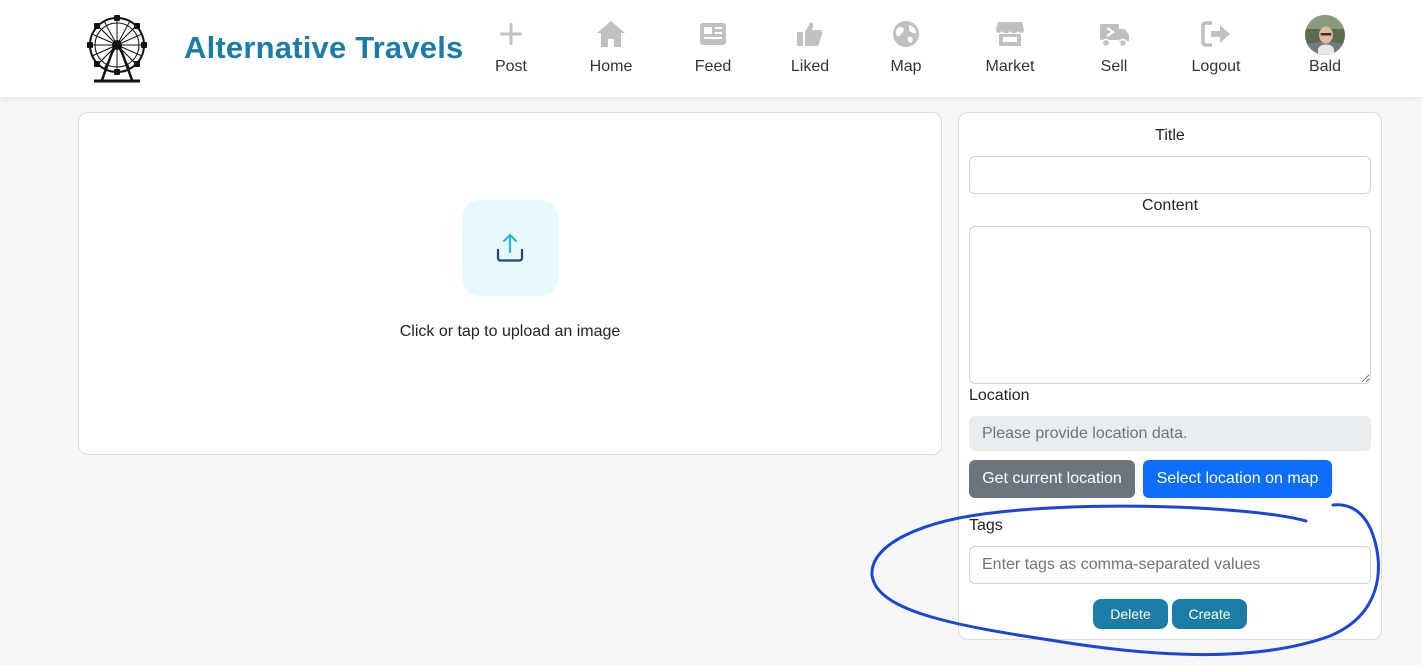  I want to click on nav-item-home: Home, so click(611, 50).